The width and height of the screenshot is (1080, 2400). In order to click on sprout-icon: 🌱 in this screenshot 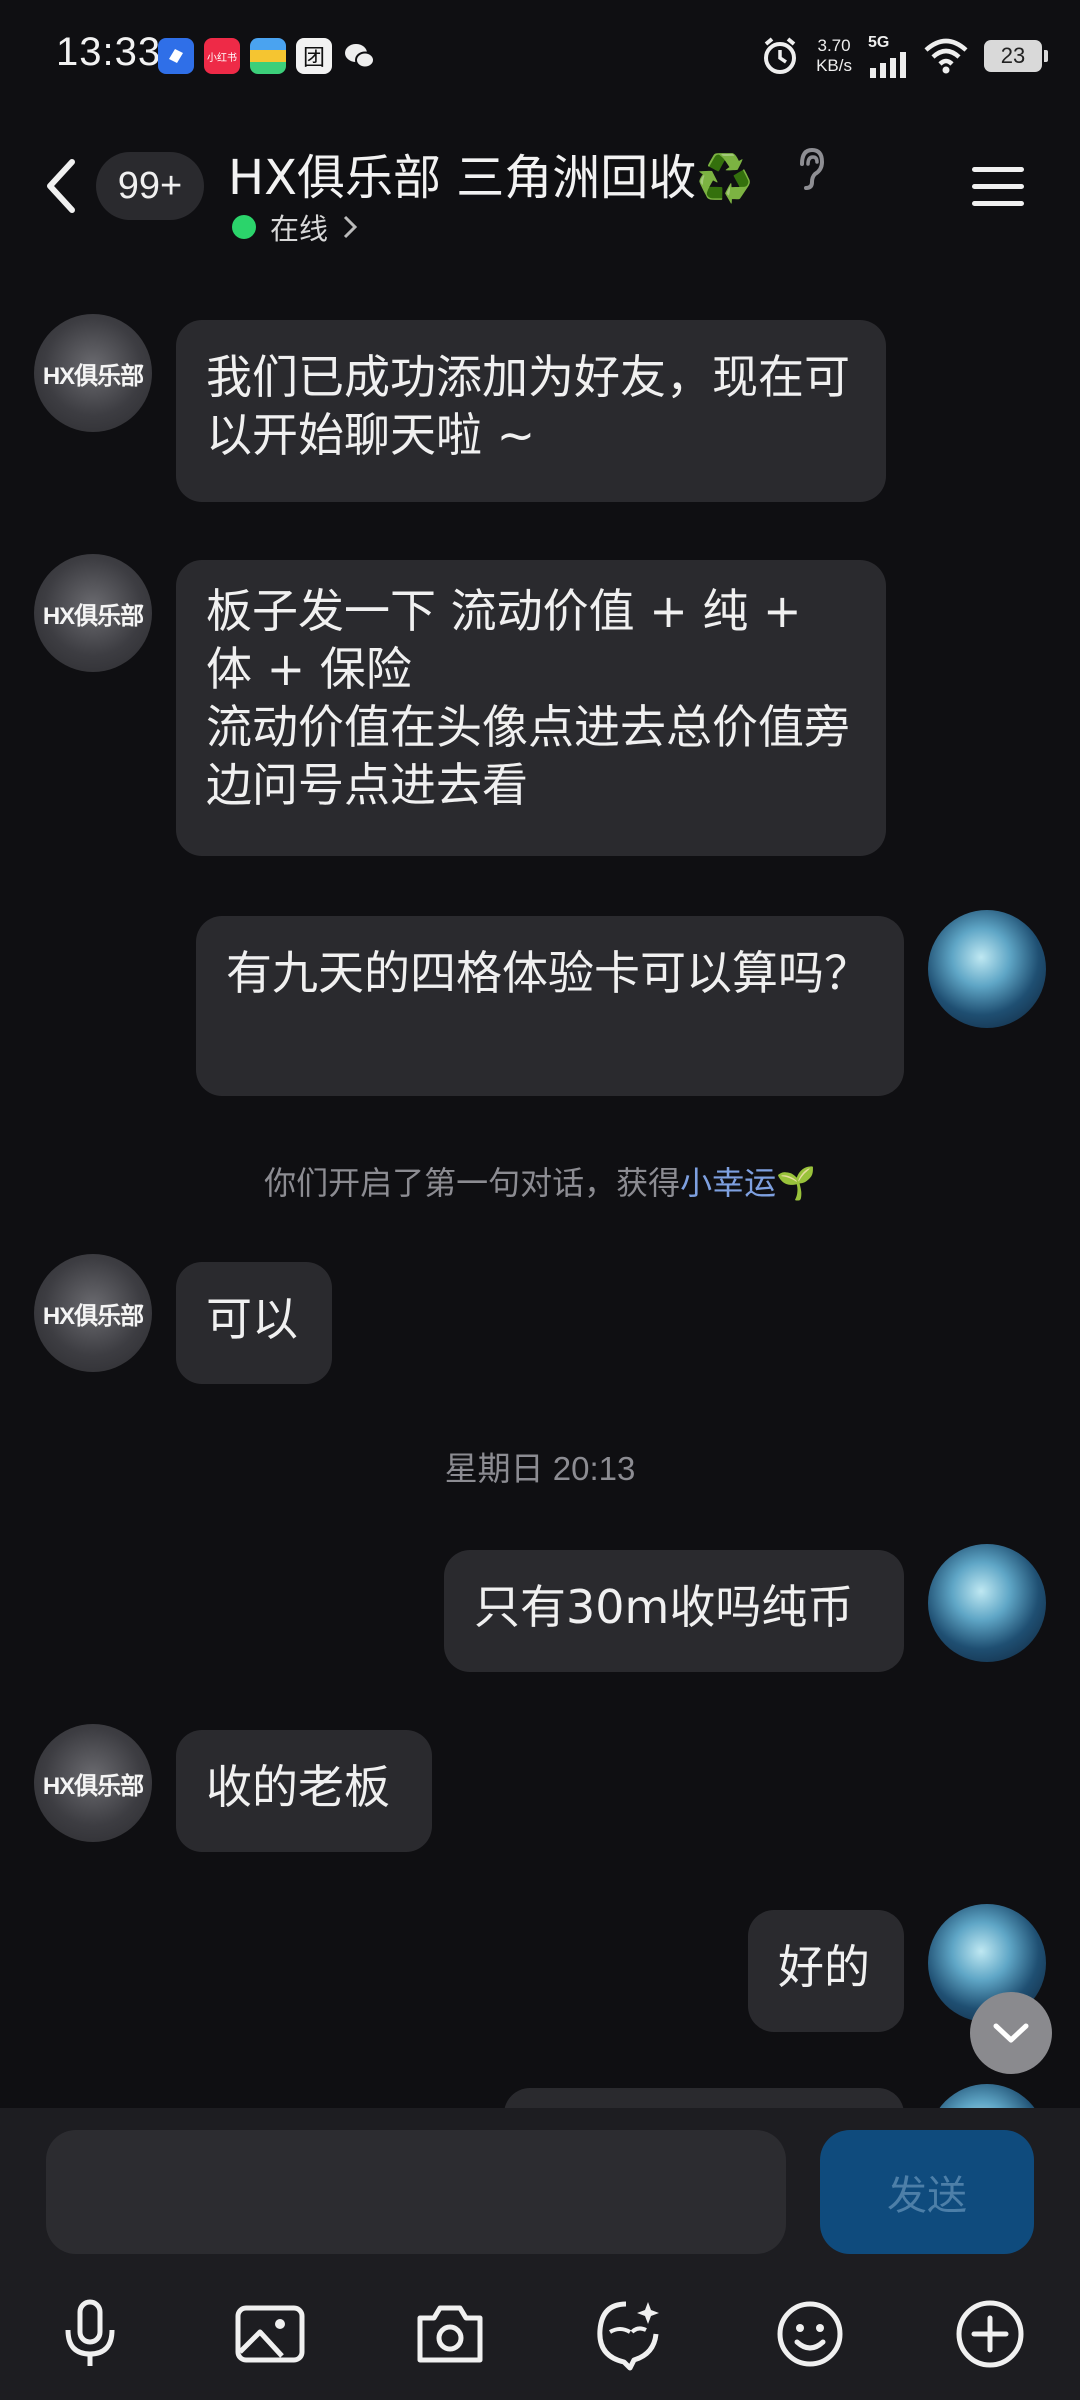, I will do `click(796, 1183)`.